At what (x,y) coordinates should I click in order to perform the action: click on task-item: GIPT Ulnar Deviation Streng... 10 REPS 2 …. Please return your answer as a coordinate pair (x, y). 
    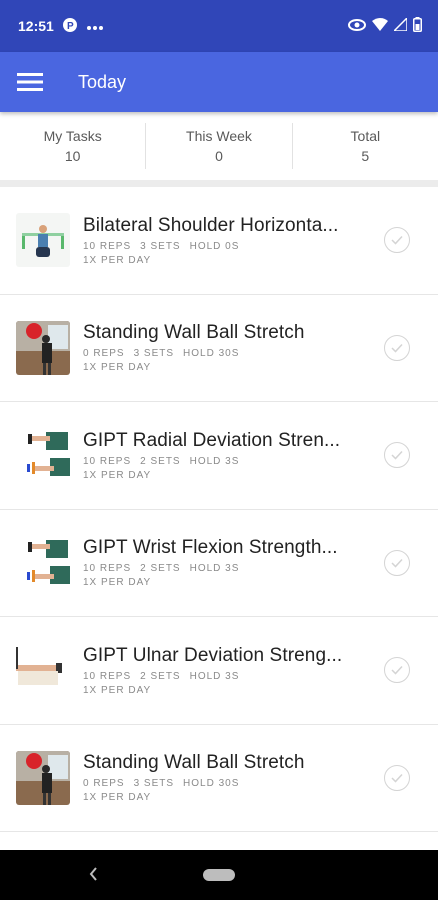
    Looking at the image, I should click on (219, 671).